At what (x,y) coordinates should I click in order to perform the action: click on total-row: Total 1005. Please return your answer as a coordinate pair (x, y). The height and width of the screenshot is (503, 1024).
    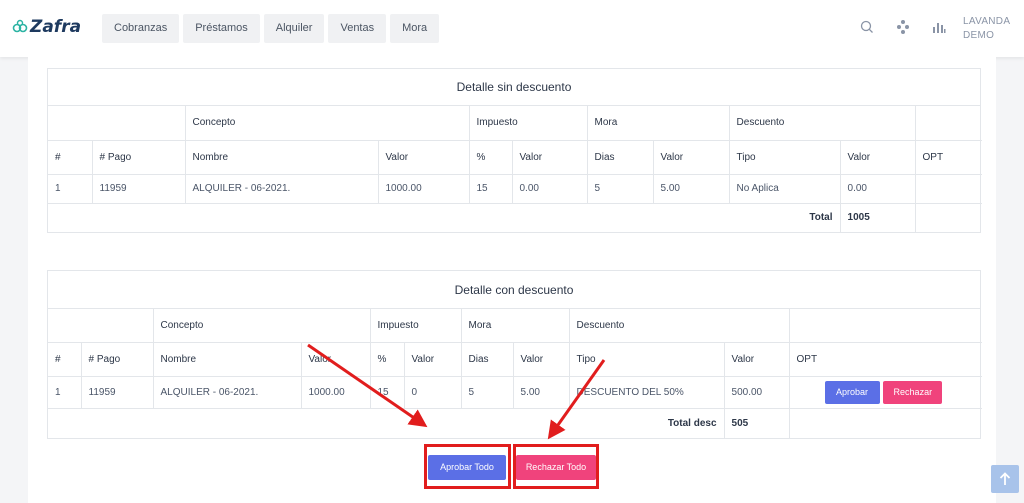
    Looking at the image, I should click on (515, 217).